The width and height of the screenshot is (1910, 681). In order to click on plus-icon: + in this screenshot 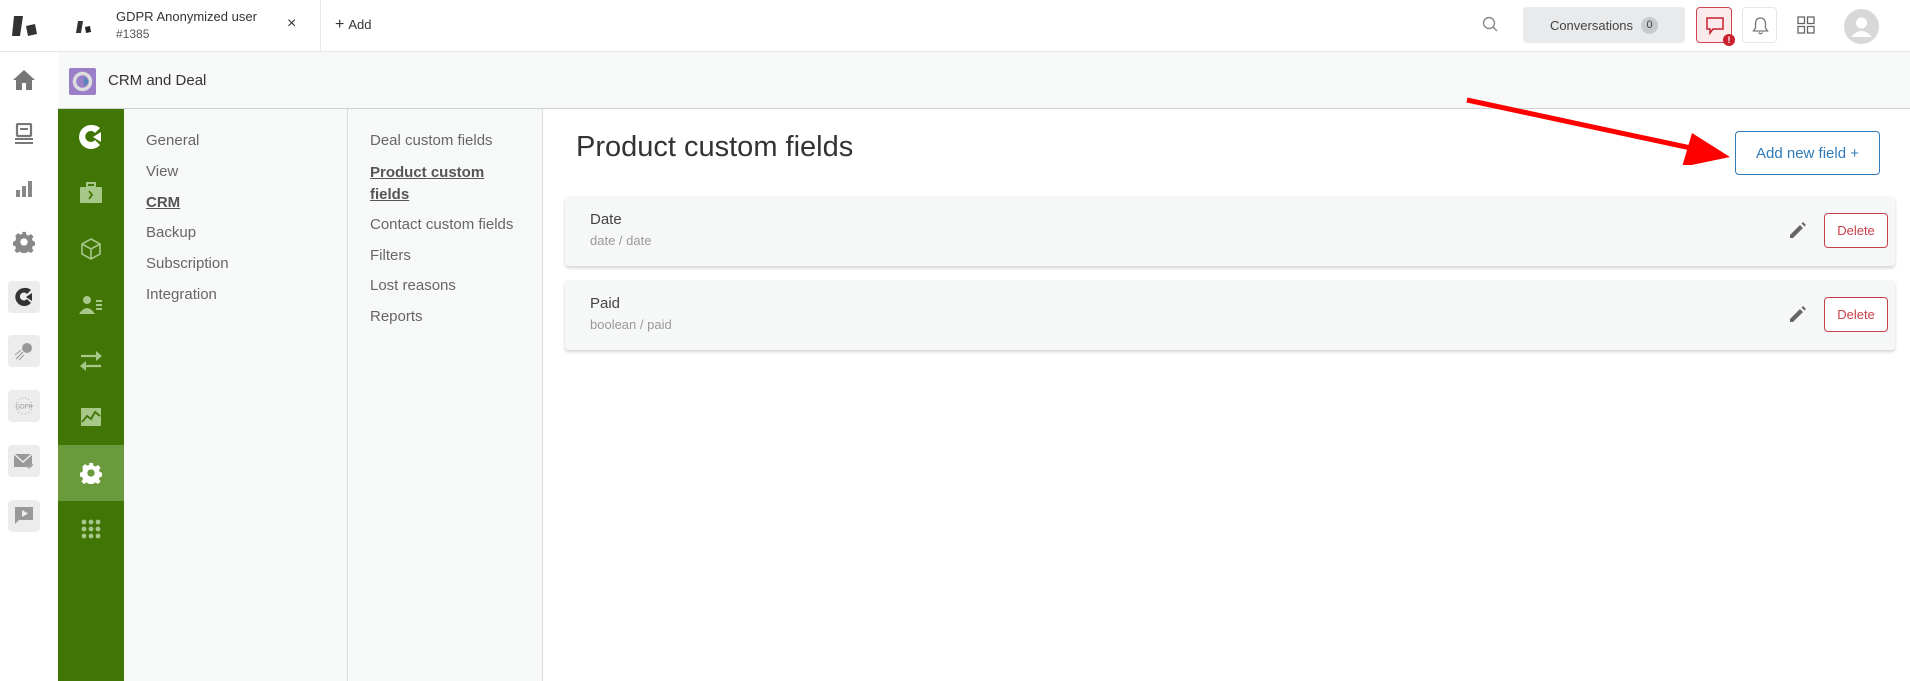, I will do `click(340, 24)`.